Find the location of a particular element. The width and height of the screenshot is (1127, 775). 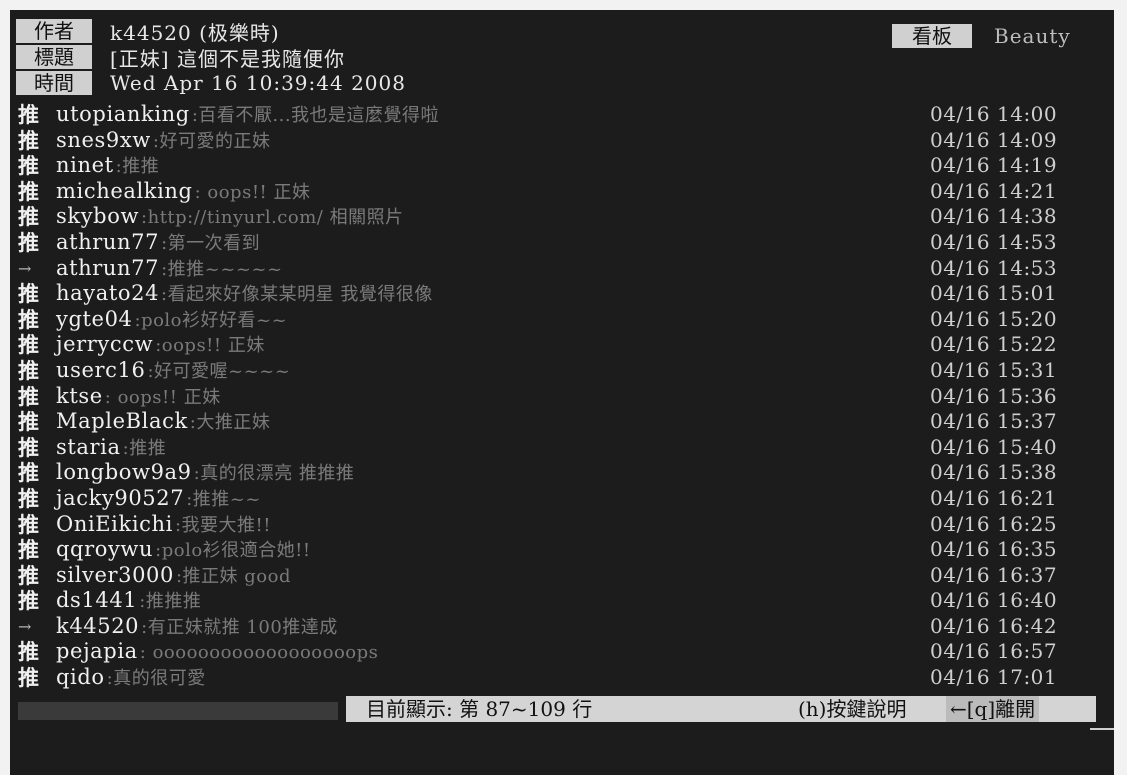

push-username: utopianking is located at coordinates (123, 114).